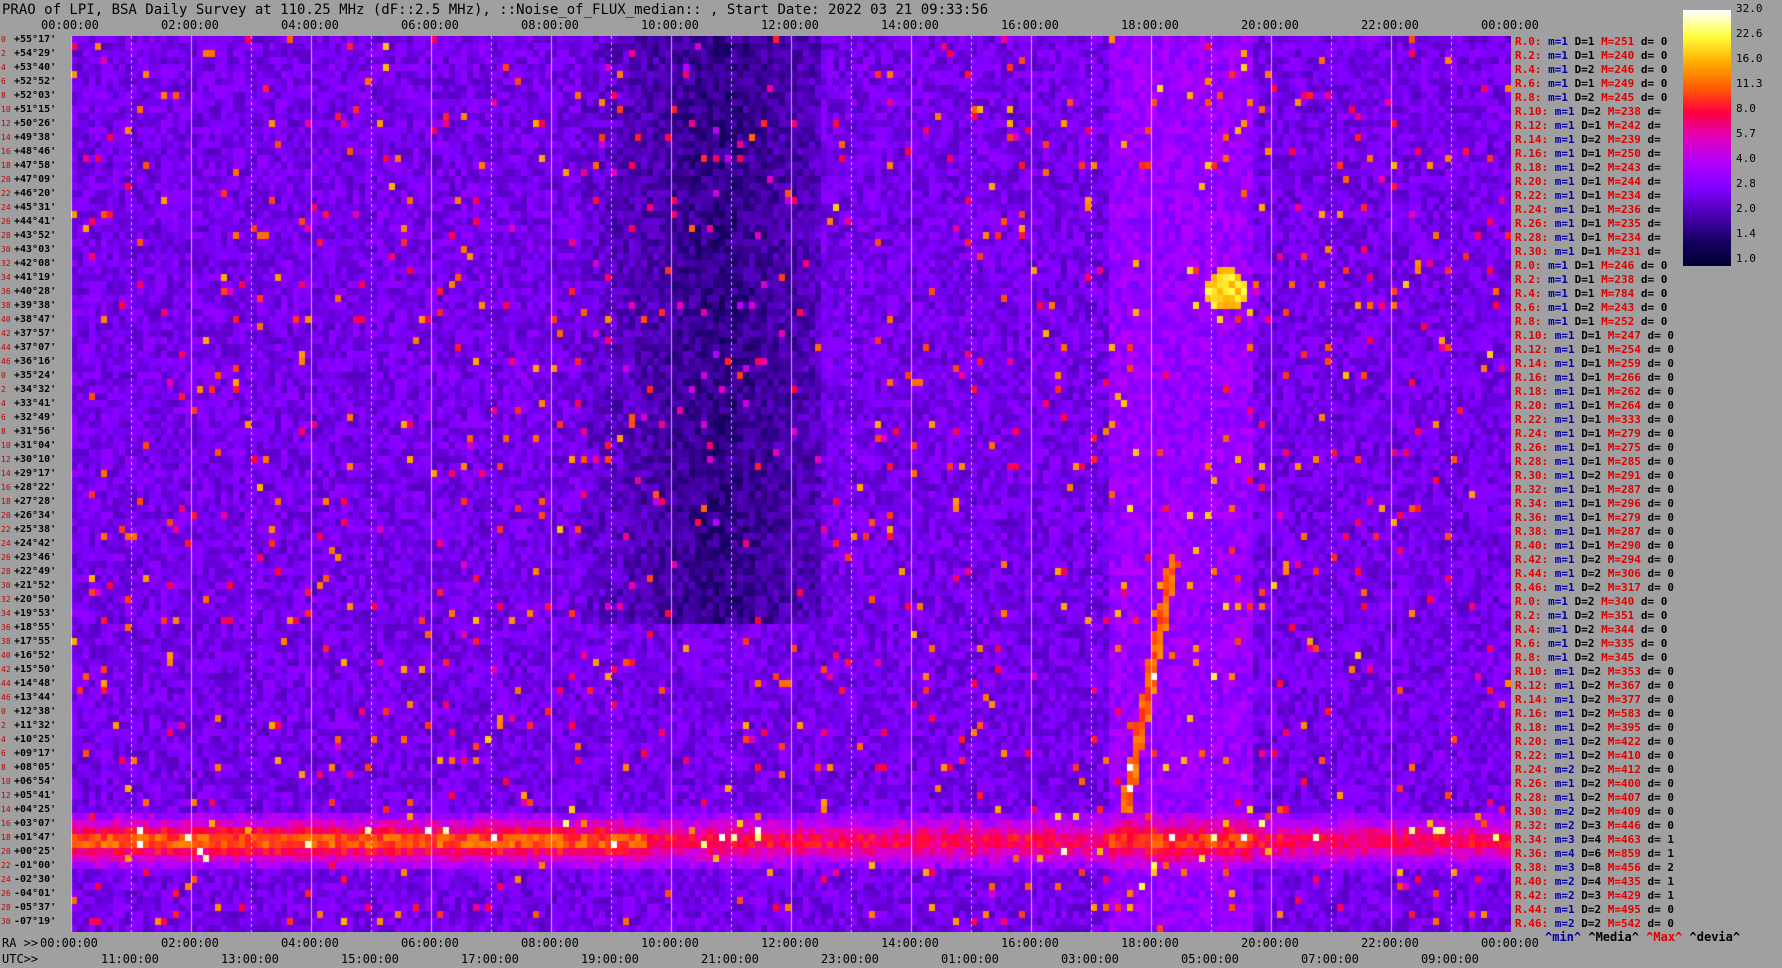 This screenshot has height=968, width=1782. I want to click on dec-index: 22, so click(6, 865).